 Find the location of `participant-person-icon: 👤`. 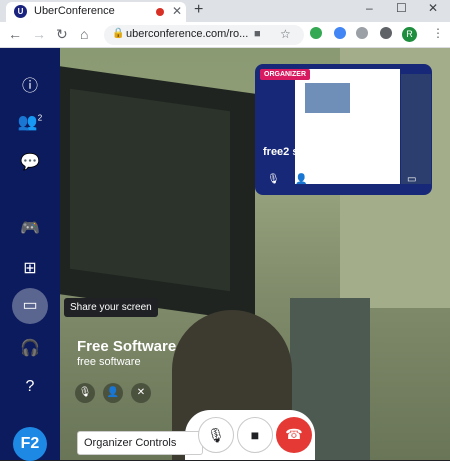

participant-person-icon: 👤 is located at coordinates (113, 393).